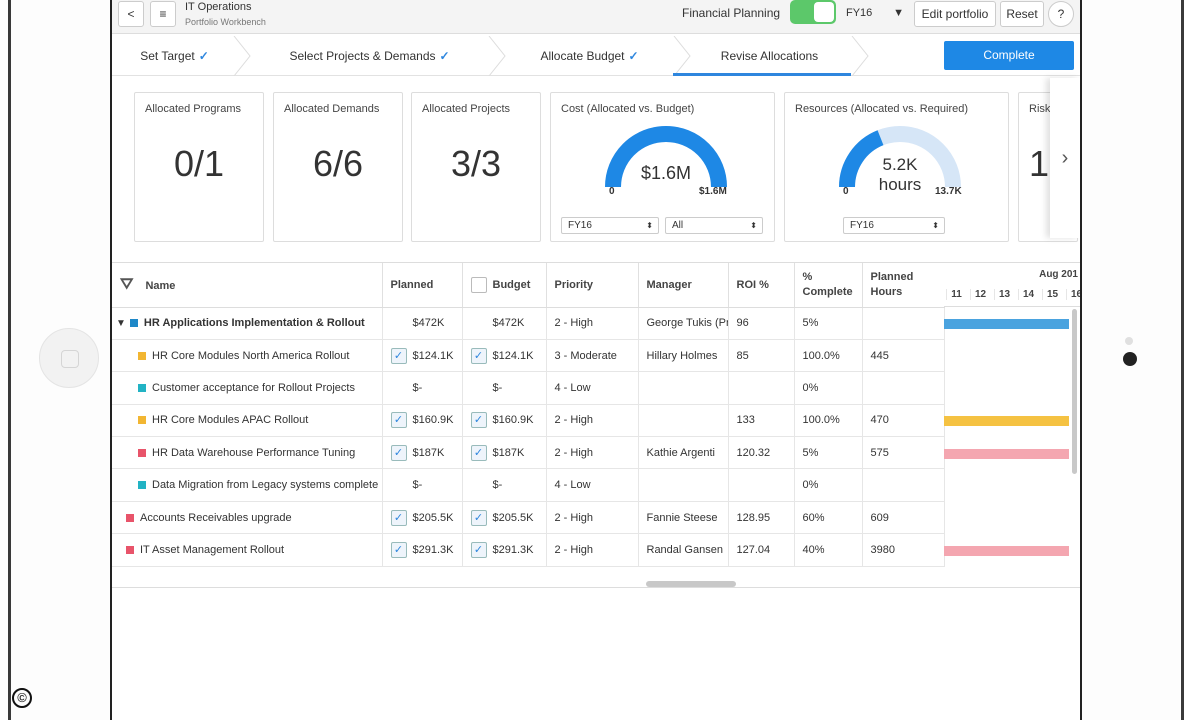  Describe the element at coordinates (476, 167) in the screenshot. I see `kpi-card-projects: Allocated Projects 3/3` at that location.